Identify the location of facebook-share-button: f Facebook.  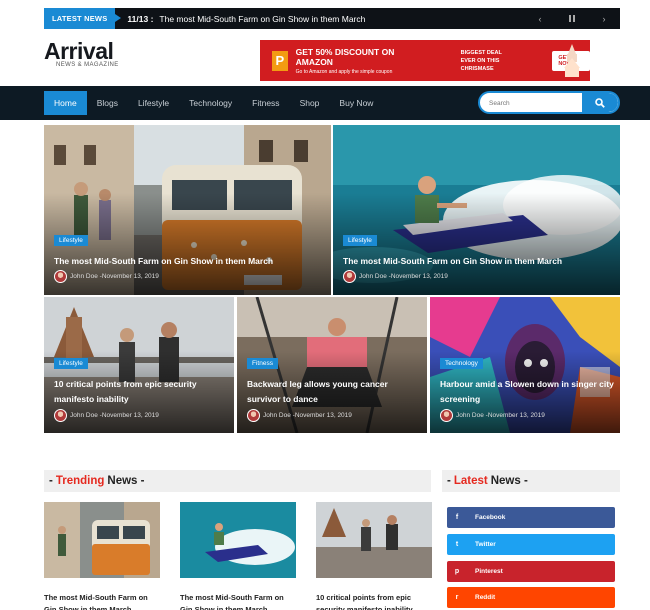
(531, 517).